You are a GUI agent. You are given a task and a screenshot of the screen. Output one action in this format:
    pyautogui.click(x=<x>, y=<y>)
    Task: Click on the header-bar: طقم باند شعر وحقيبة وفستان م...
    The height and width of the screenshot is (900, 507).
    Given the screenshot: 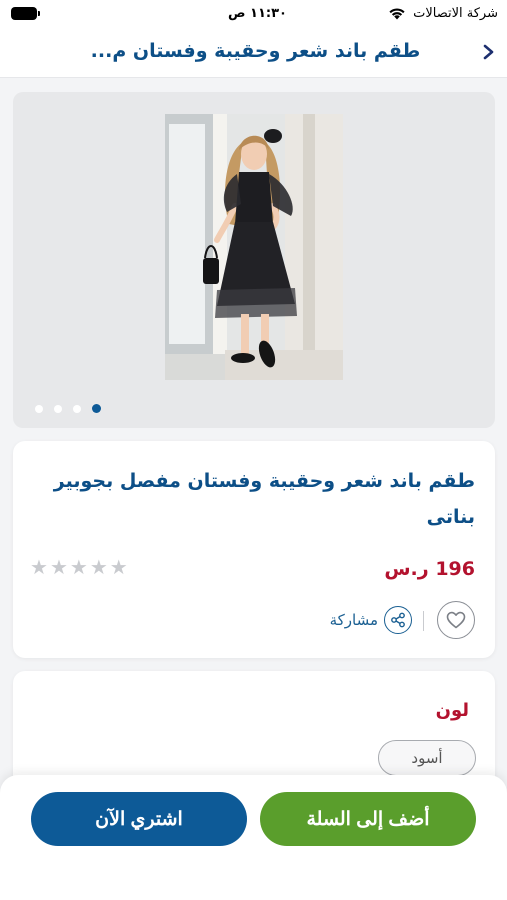 What is the action you would take?
    pyautogui.click(x=253, y=53)
    